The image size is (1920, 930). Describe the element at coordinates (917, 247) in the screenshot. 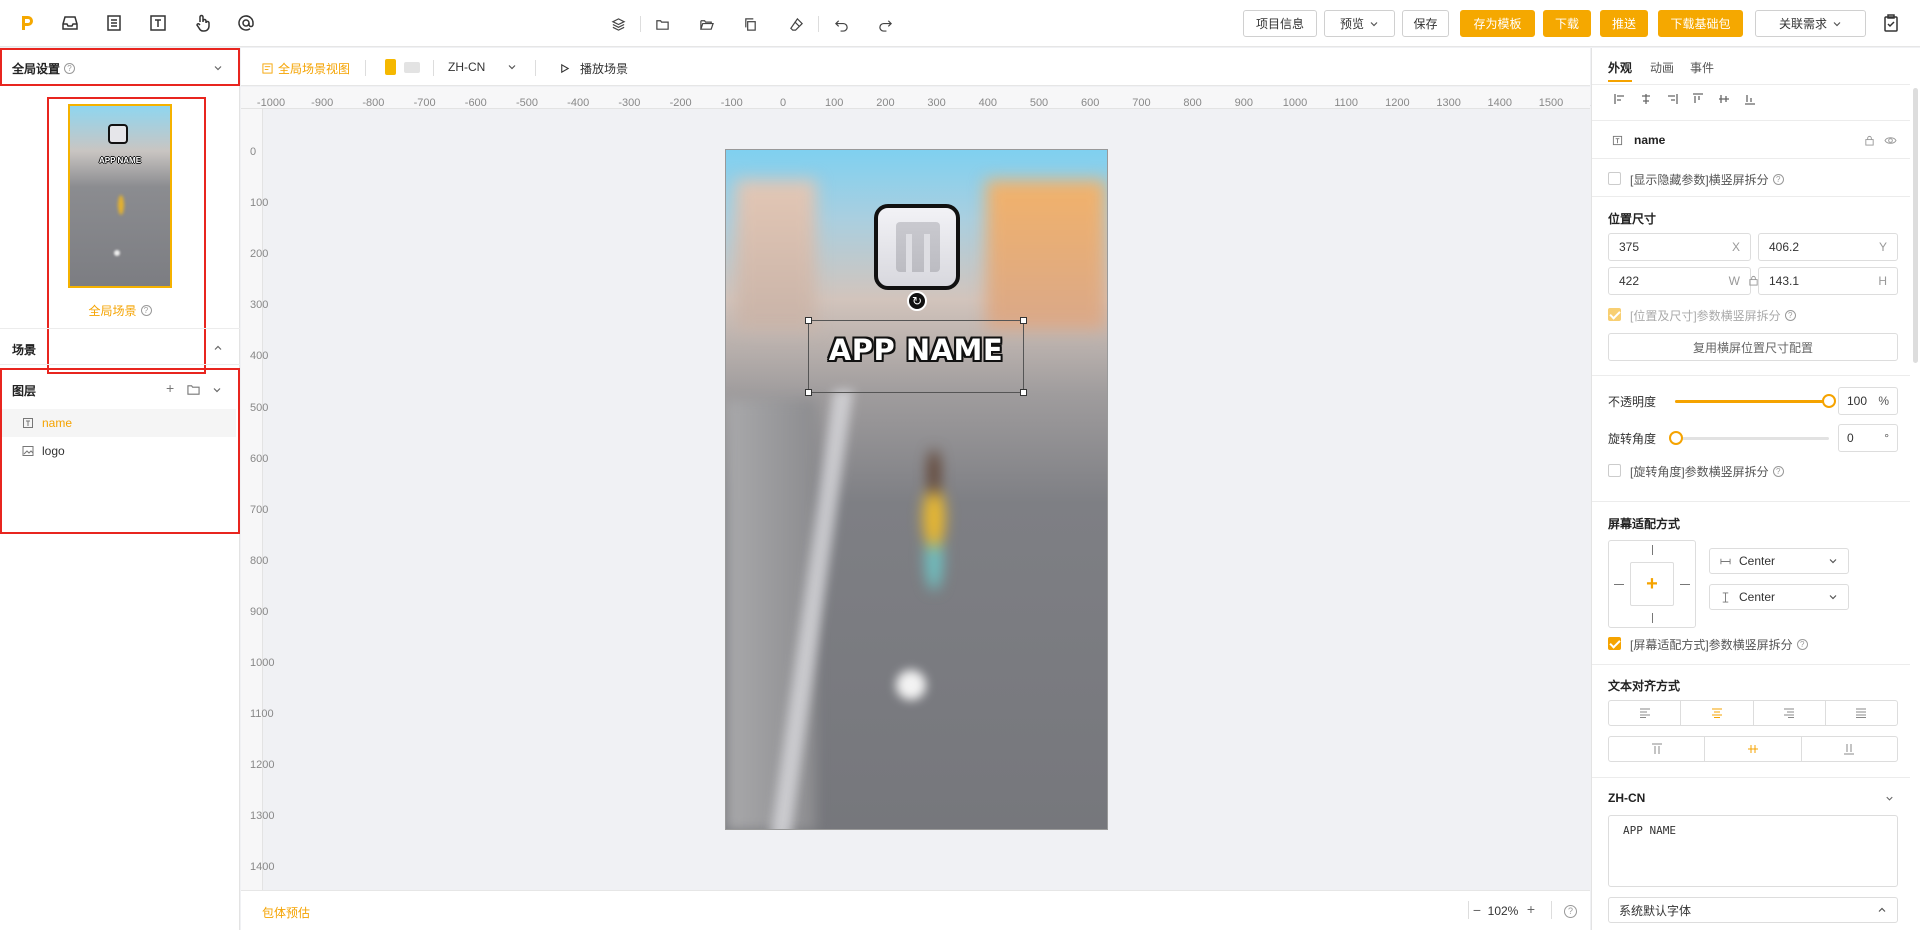

I see `logo-layer` at that location.